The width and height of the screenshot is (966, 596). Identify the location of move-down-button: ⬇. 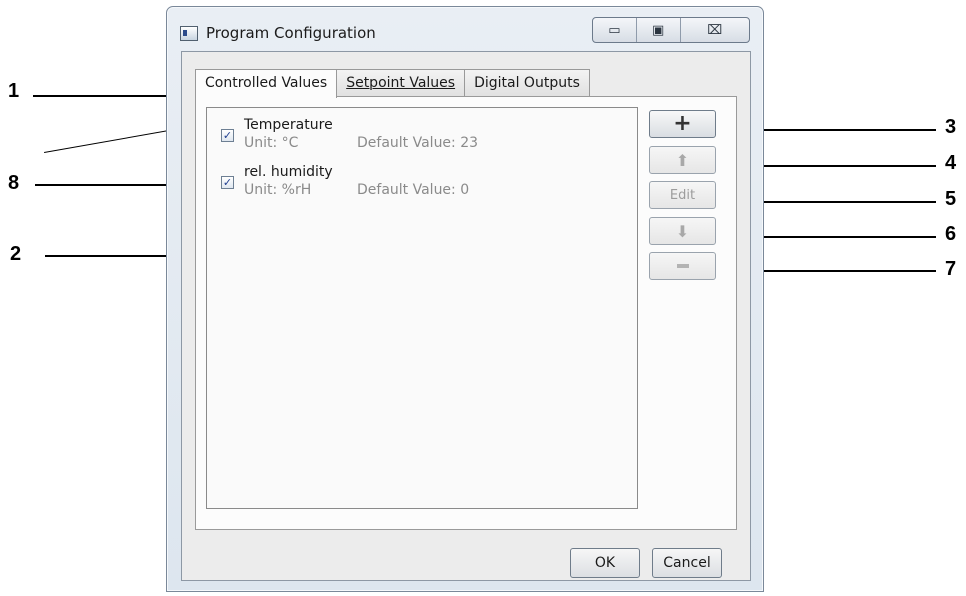
(682, 231).